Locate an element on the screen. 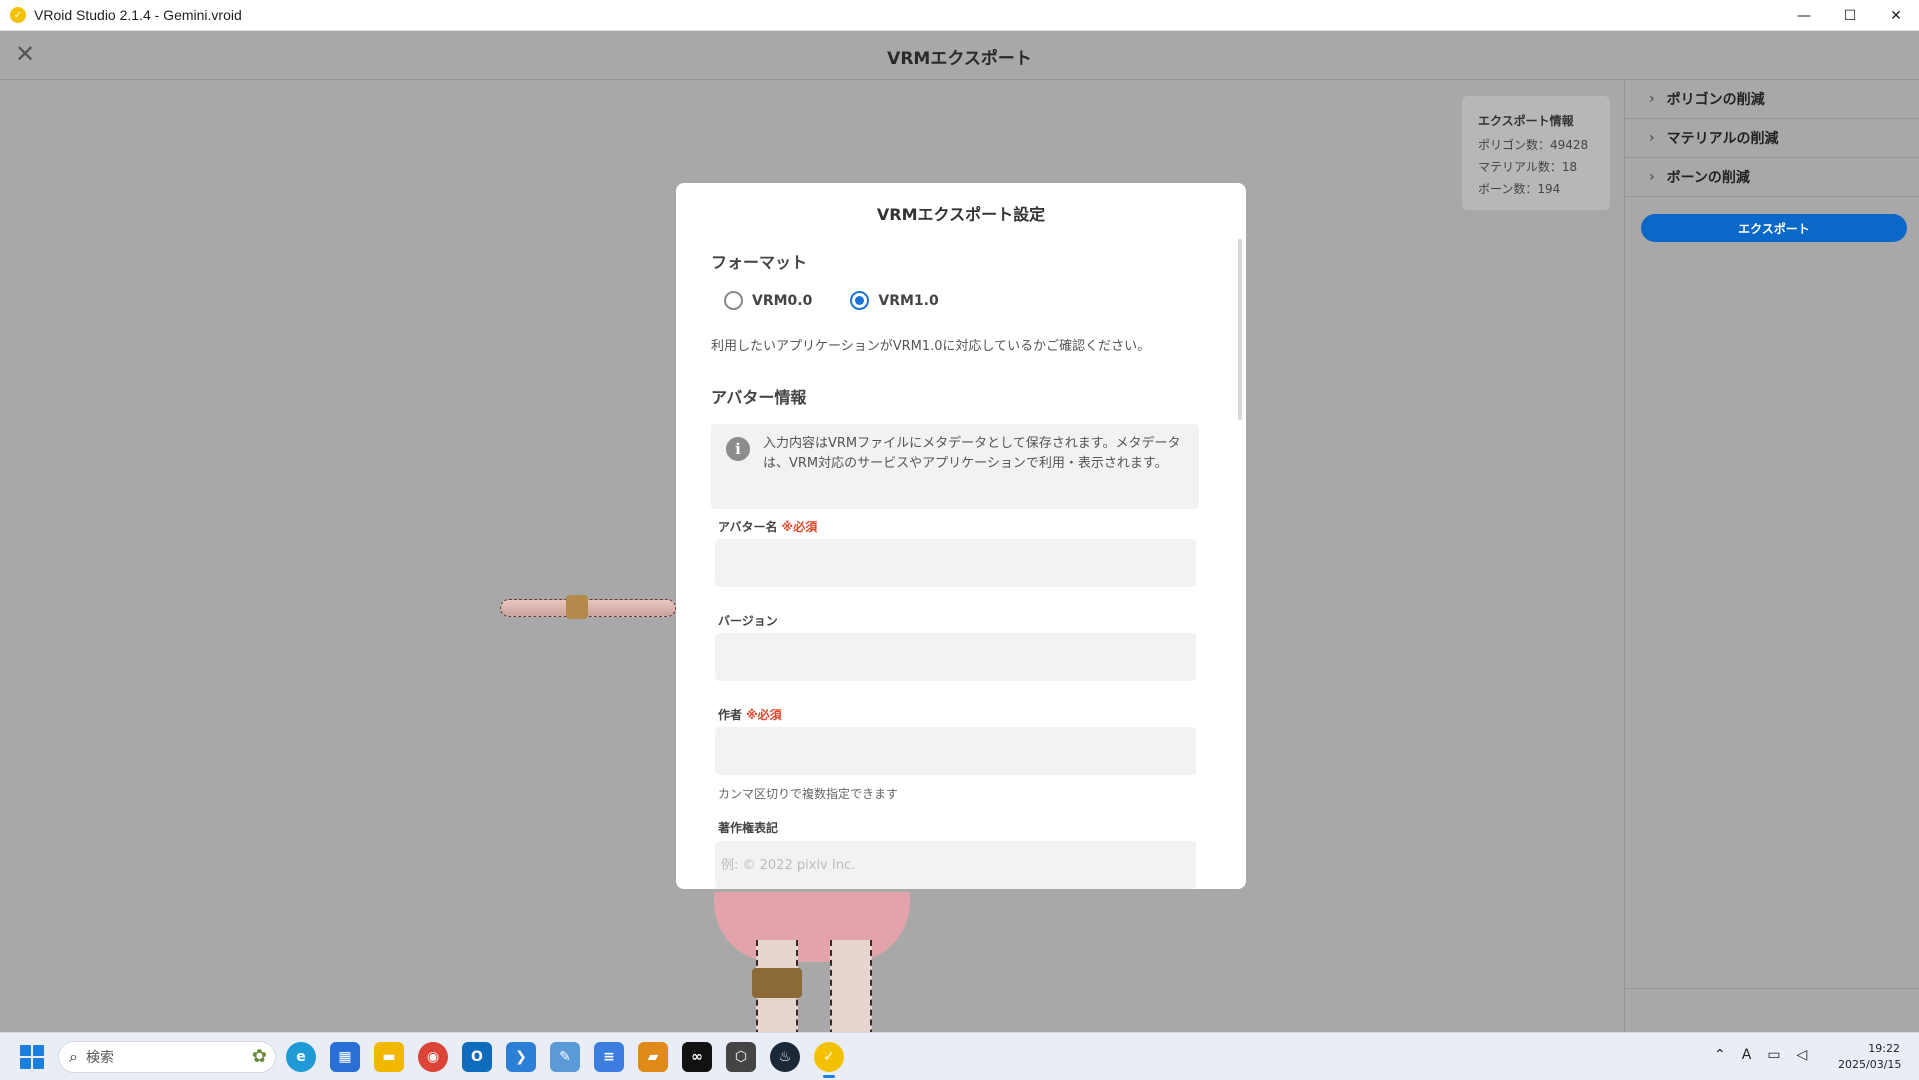 This screenshot has width=1919, height=1080. maximize-button: ☐ is located at coordinates (1850, 15).